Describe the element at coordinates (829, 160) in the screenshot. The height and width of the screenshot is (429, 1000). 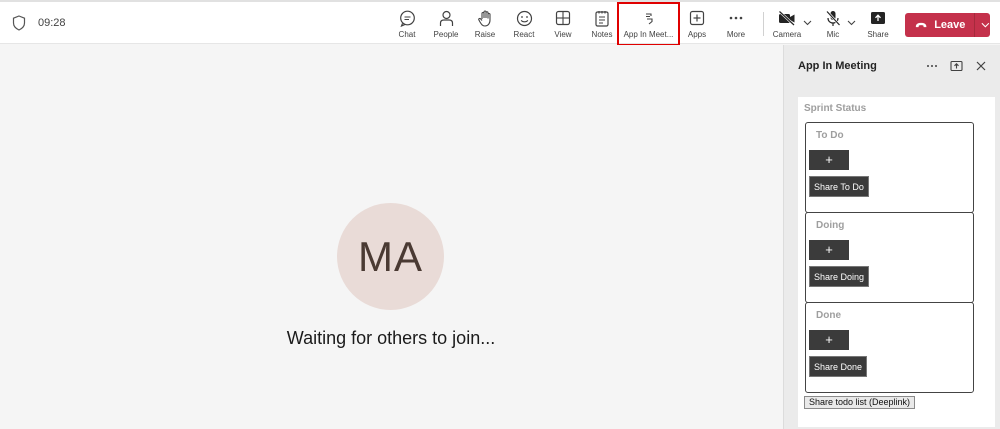
I see `add-todo-button: +` at that location.